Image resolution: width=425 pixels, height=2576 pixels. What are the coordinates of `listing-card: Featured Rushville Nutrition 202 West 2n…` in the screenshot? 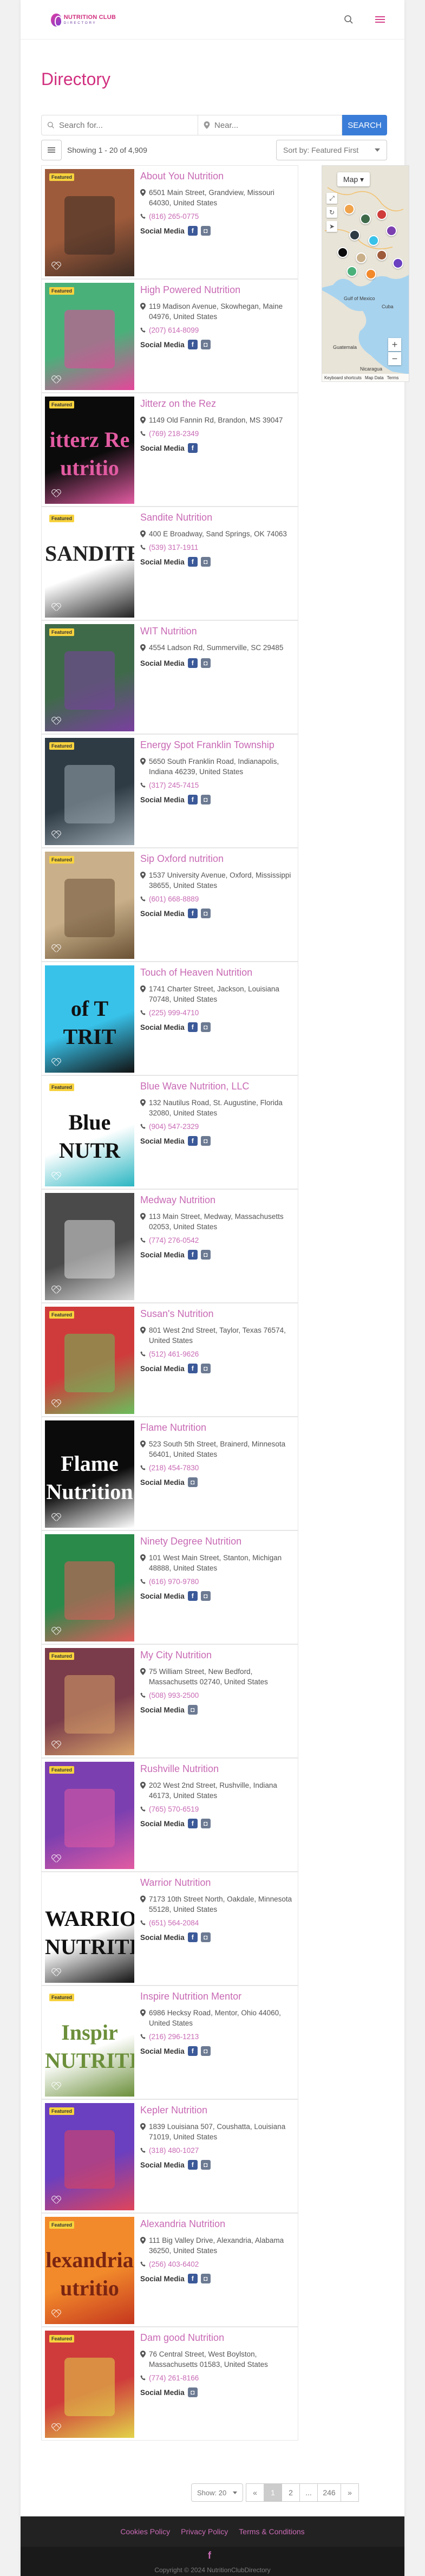 It's located at (170, 1815).